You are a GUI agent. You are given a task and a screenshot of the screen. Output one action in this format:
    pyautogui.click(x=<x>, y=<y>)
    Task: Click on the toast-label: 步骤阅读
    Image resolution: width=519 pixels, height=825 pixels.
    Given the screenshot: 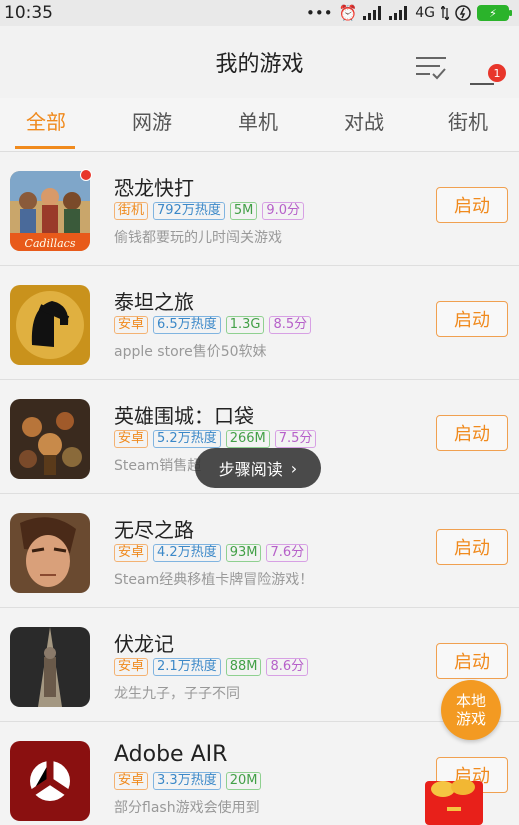 What is the action you would take?
    pyautogui.click(x=250, y=469)
    